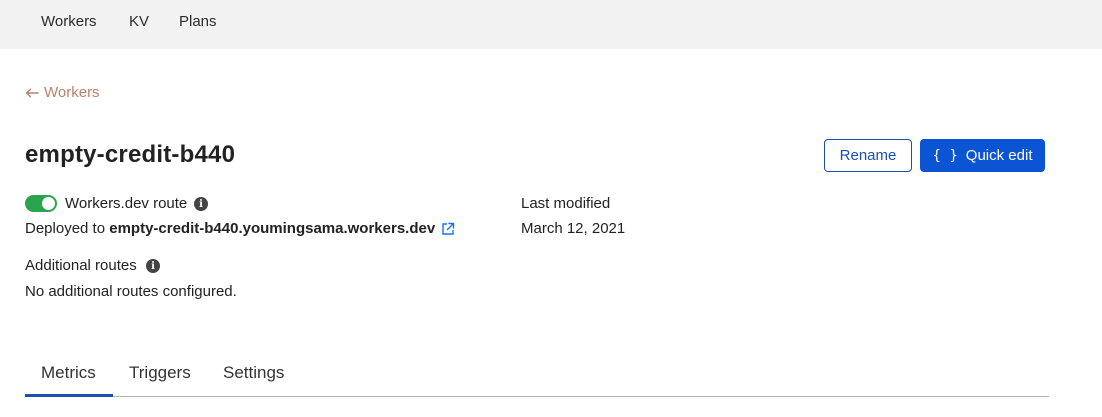 This screenshot has height=417, width=1102. Describe the element at coordinates (160, 373) in the screenshot. I see `tab-triggers: Triggers` at that location.